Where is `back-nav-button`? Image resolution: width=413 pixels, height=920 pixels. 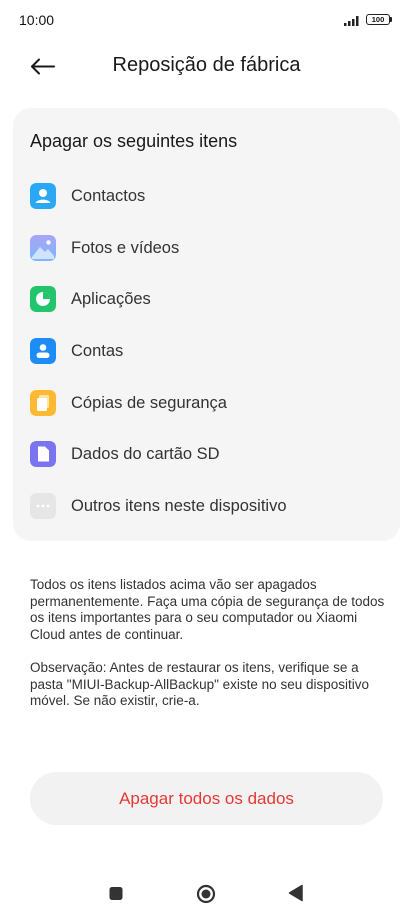 back-nav-button is located at coordinates (296, 895).